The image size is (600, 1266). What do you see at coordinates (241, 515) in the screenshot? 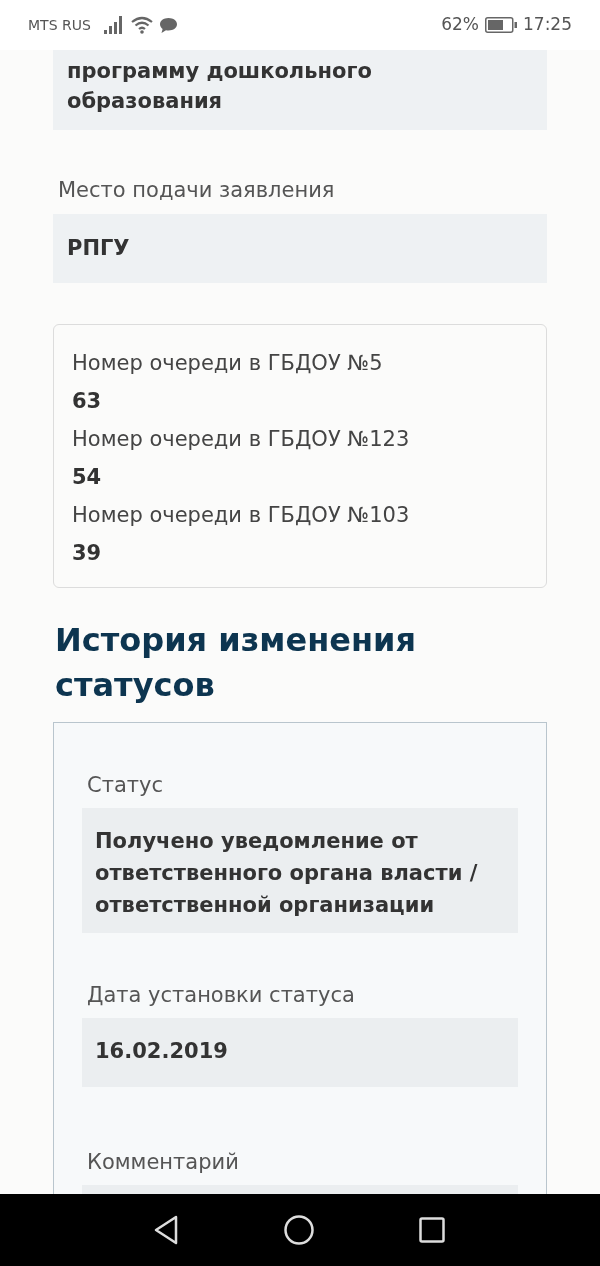
I see `queue-label: Номер очереди в ГБДОУ №103` at bounding box center [241, 515].